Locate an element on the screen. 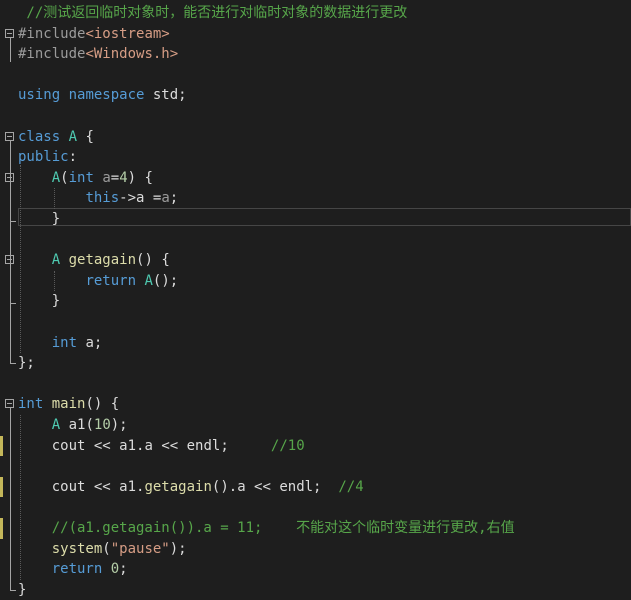 The height and width of the screenshot is (600, 631). code-text: A getagain() { is located at coordinates (94, 260).